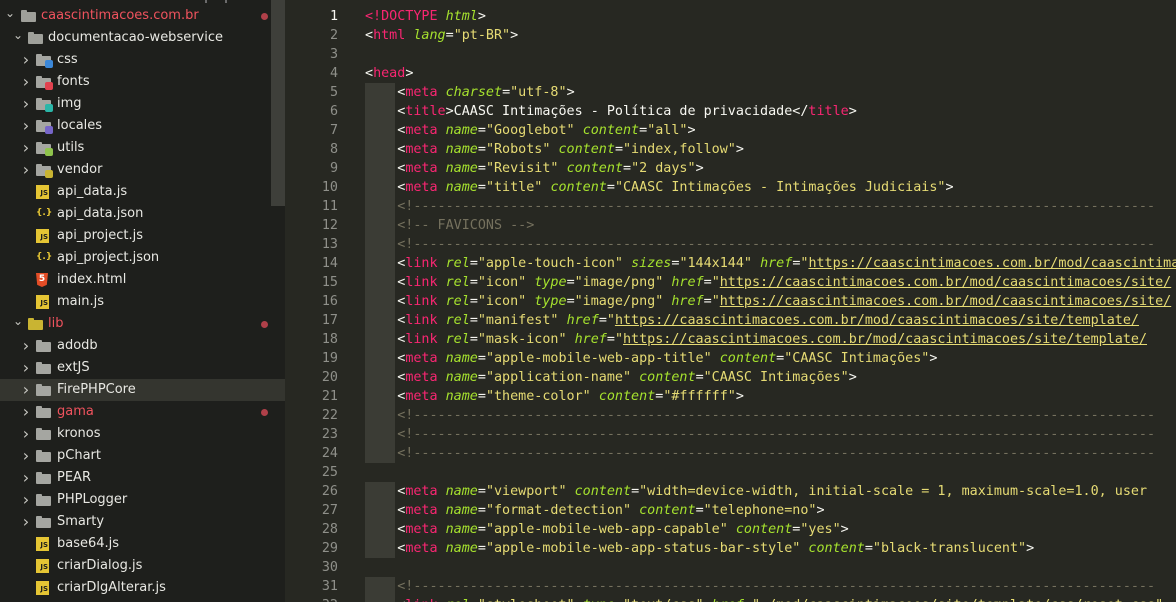 The width and height of the screenshot is (1176, 602). What do you see at coordinates (142, 16) in the screenshot?
I see `sidebar-item-caascintimacoes-com-br: ⌄ caascintimacoes.com.br` at bounding box center [142, 16].